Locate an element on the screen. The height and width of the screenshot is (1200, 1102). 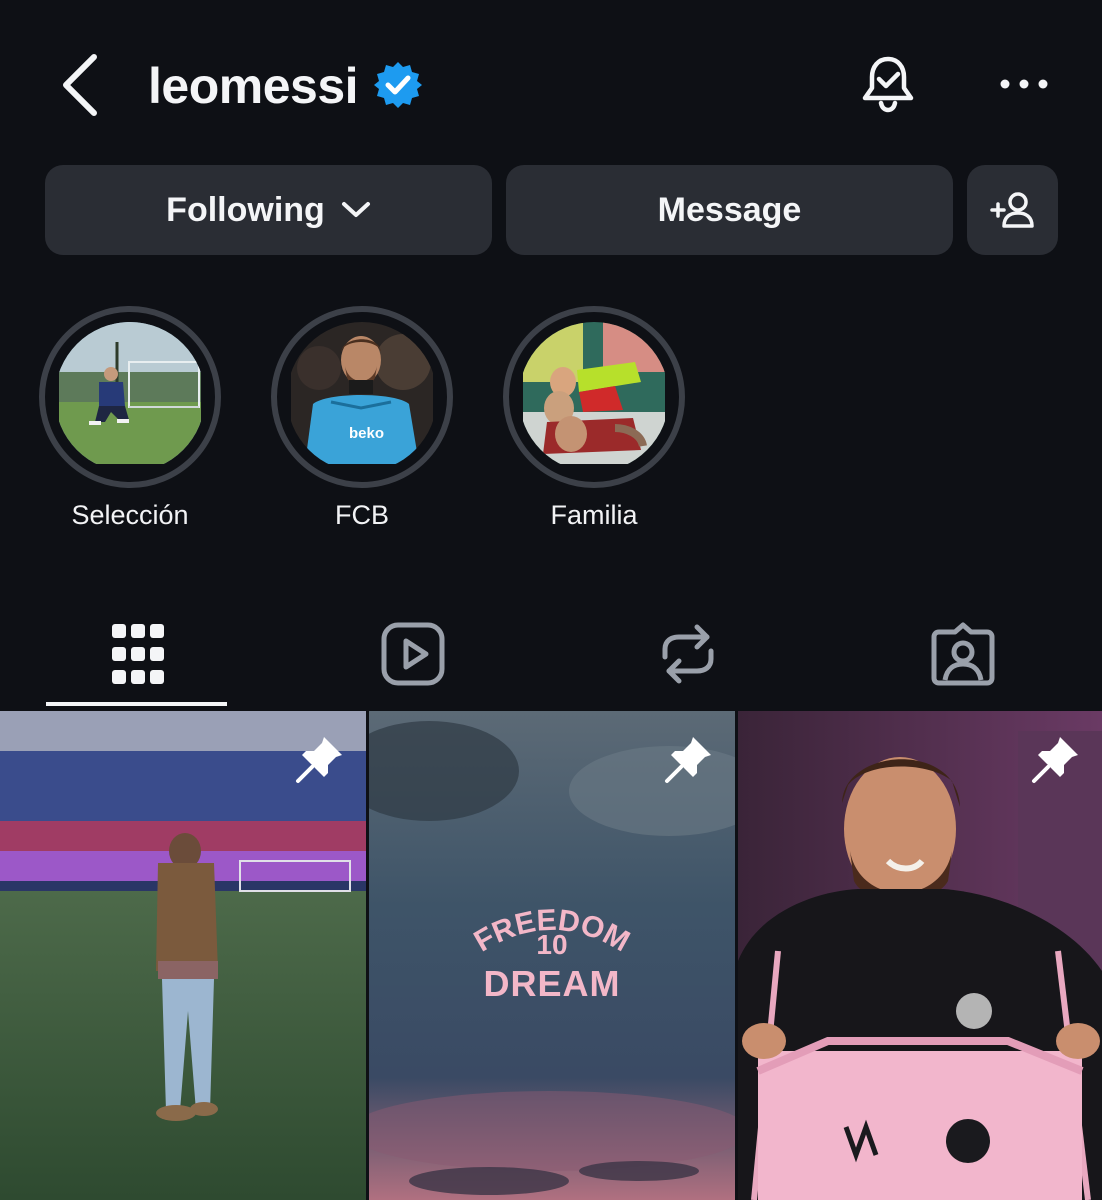
highlight-fcb: beko FCB is located at coordinates (362, 419).